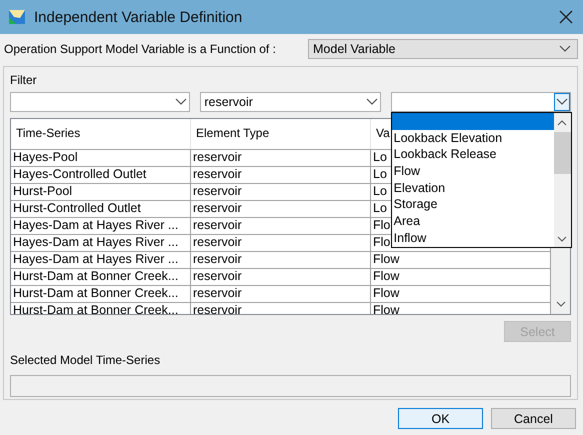  I want to click on table-cell: Hurst-Controlled Outlet, so click(101, 209).